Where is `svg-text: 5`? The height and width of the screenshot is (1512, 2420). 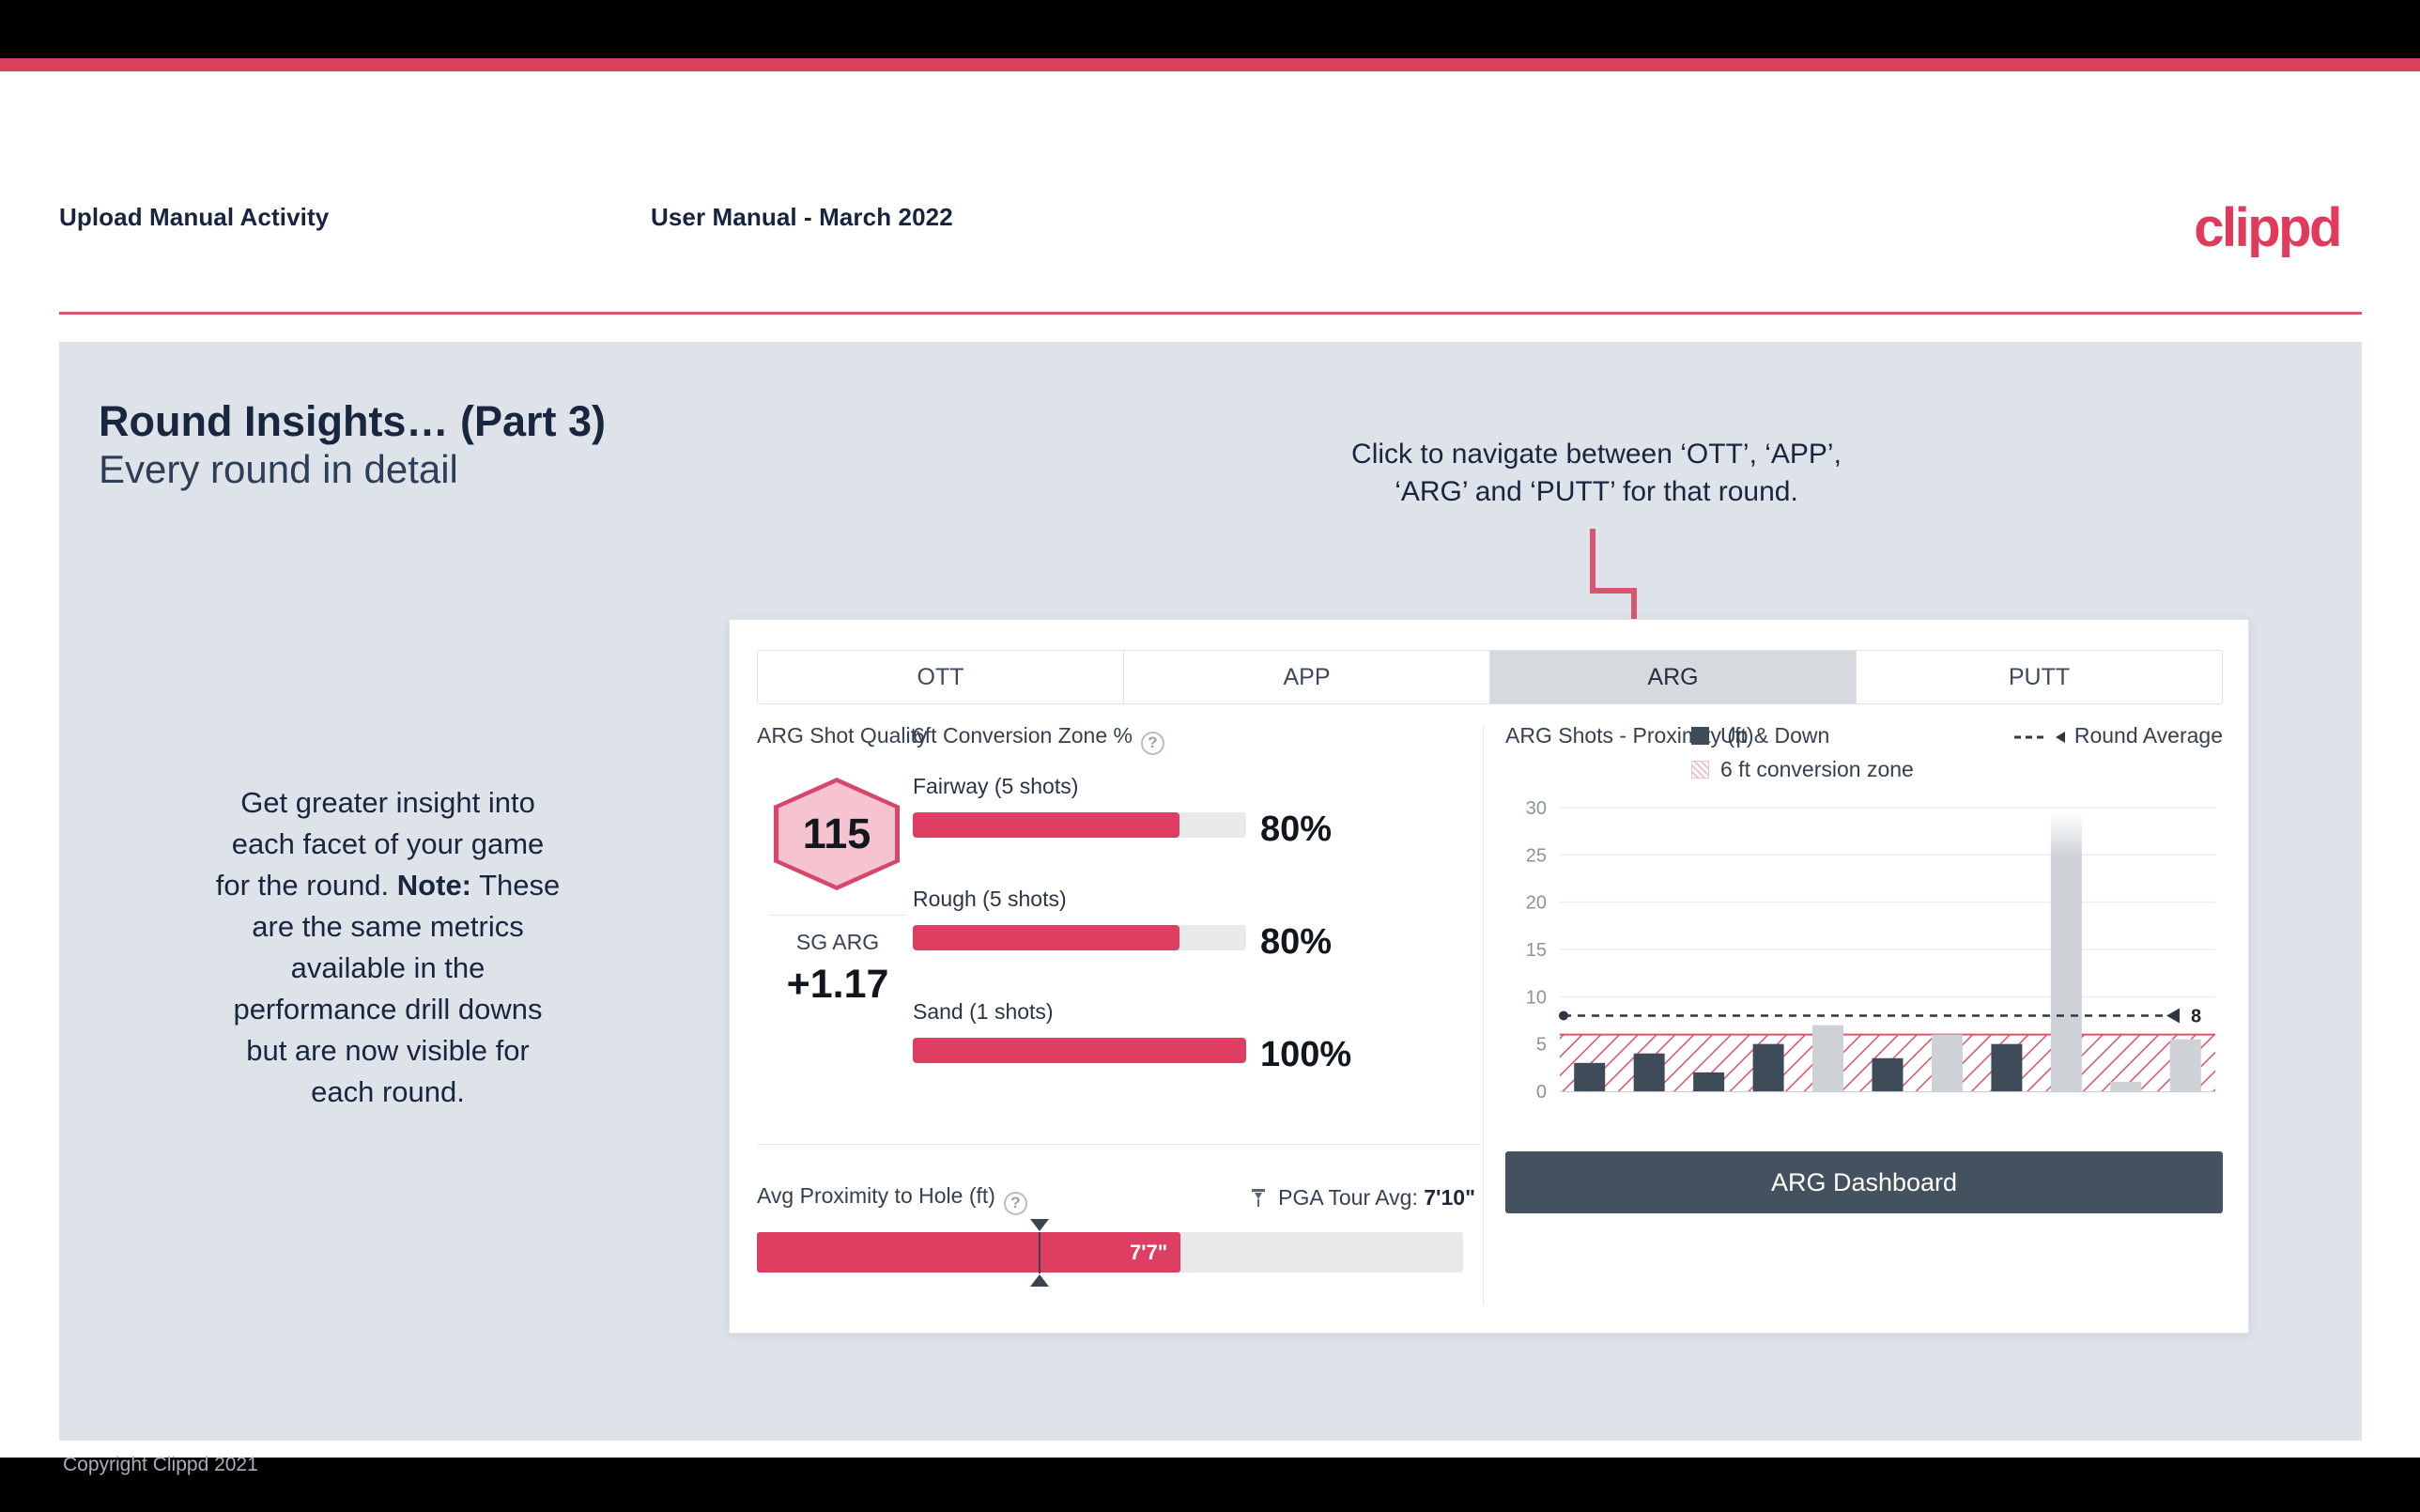 svg-text: 5 is located at coordinates (1541, 1045).